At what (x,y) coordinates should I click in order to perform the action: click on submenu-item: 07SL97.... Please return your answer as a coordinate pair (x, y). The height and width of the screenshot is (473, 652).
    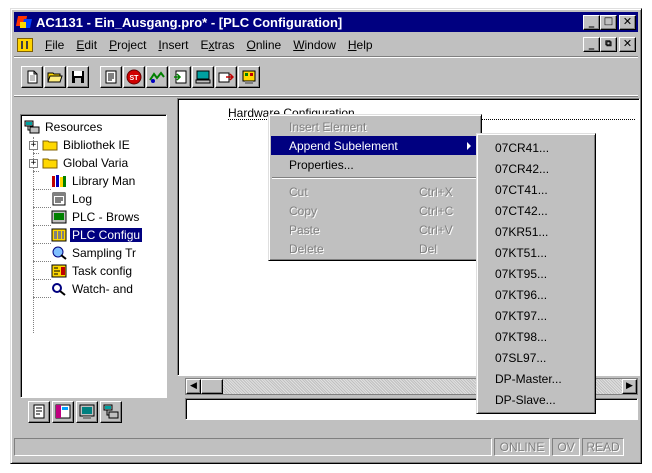
    Looking at the image, I should click on (536, 357).